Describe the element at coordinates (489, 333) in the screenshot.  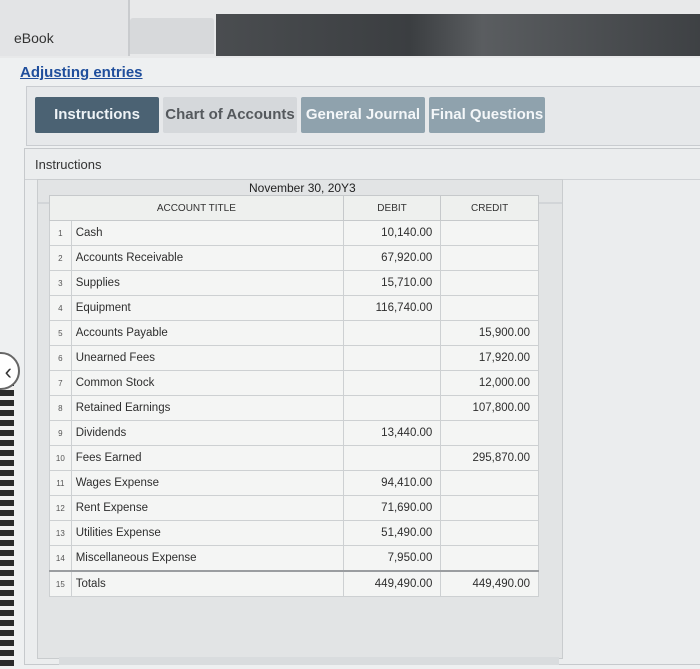
I see `credit-amount: 15,900.00` at that location.